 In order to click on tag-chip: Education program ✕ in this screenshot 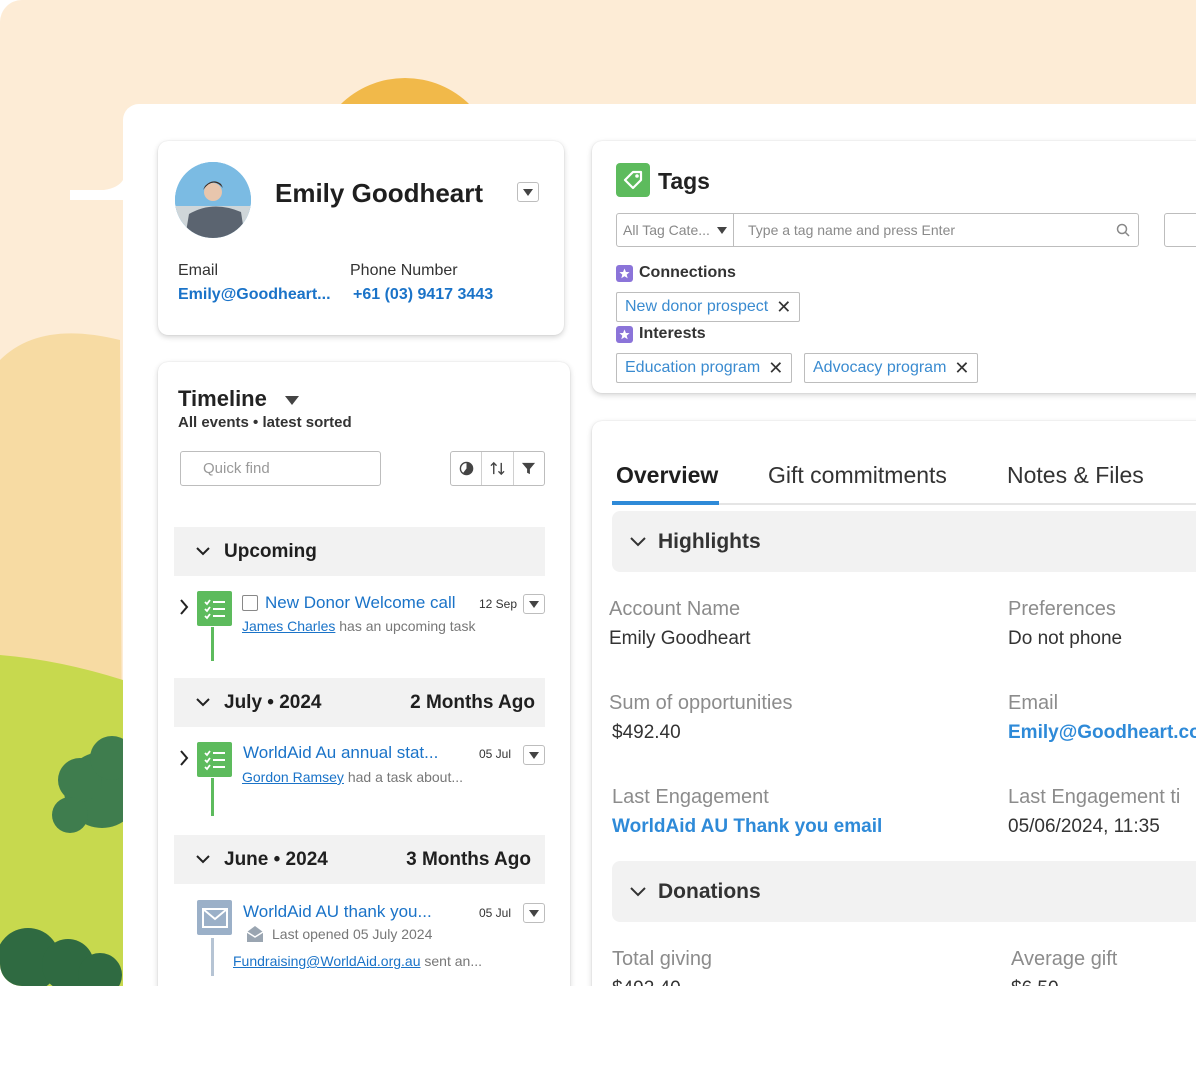, I will do `click(704, 368)`.